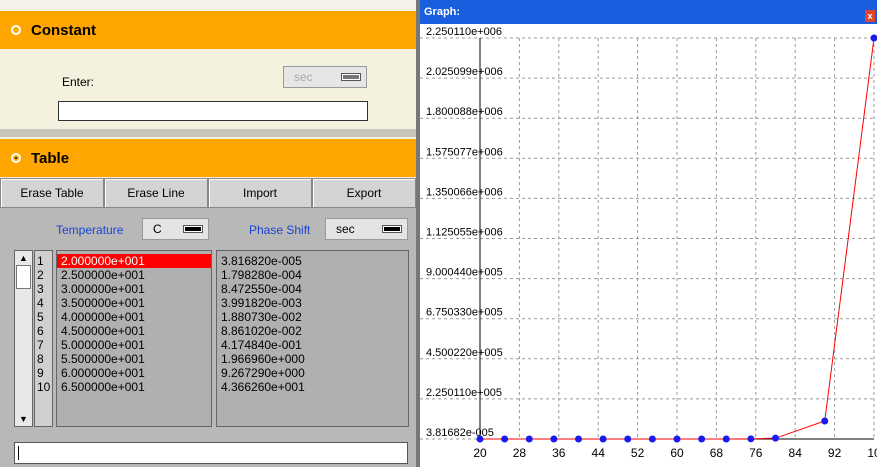 The image size is (877, 467). I want to click on y-tick-label: 2.250110e+006, so click(464, 32).